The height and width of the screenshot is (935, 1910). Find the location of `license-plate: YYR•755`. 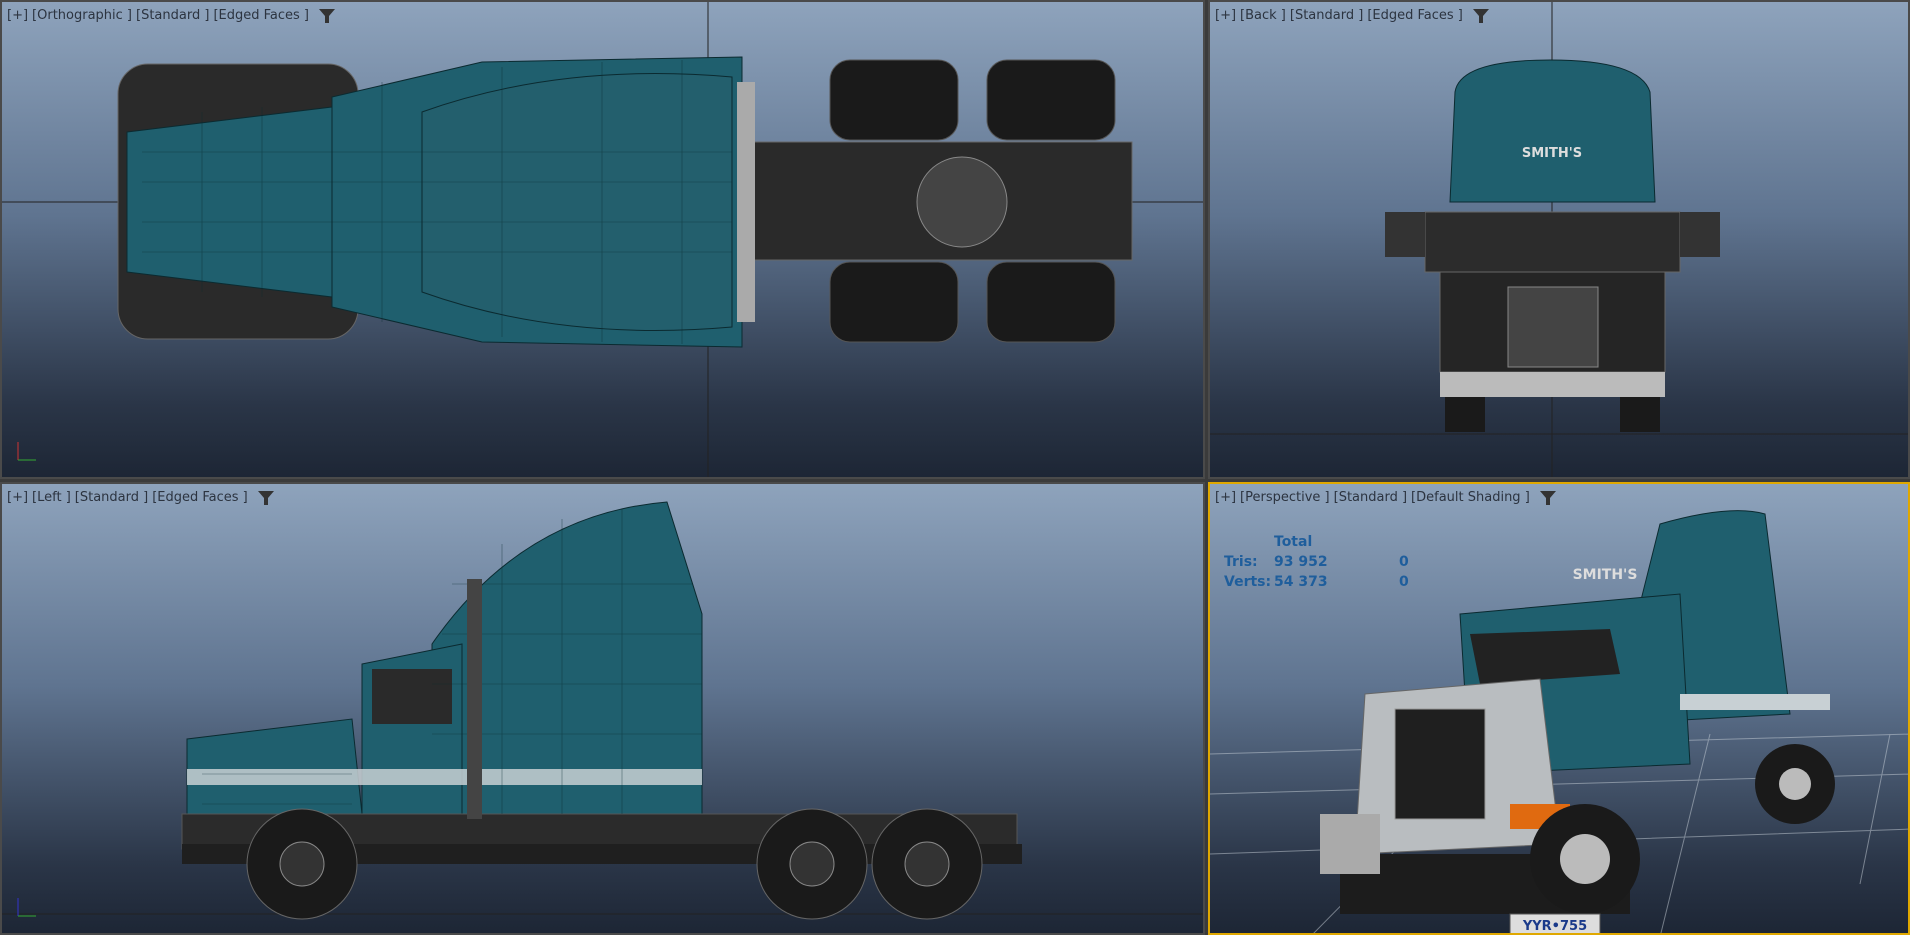

license-plate: YYR•755 is located at coordinates (1554, 926).